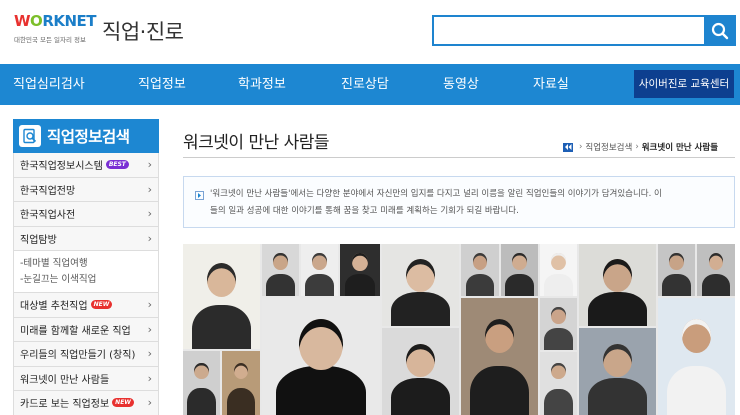 The width and height of the screenshot is (740, 415). What do you see at coordinates (162, 84) in the screenshot?
I see `nav-item-job-info: 직업정보` at bounding box center [162, 84].